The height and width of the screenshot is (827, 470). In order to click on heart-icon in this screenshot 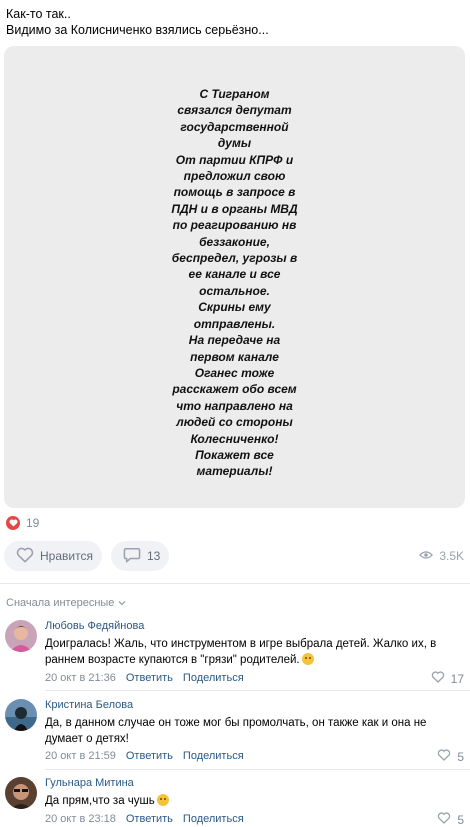, I will do `click(13, 523)`.